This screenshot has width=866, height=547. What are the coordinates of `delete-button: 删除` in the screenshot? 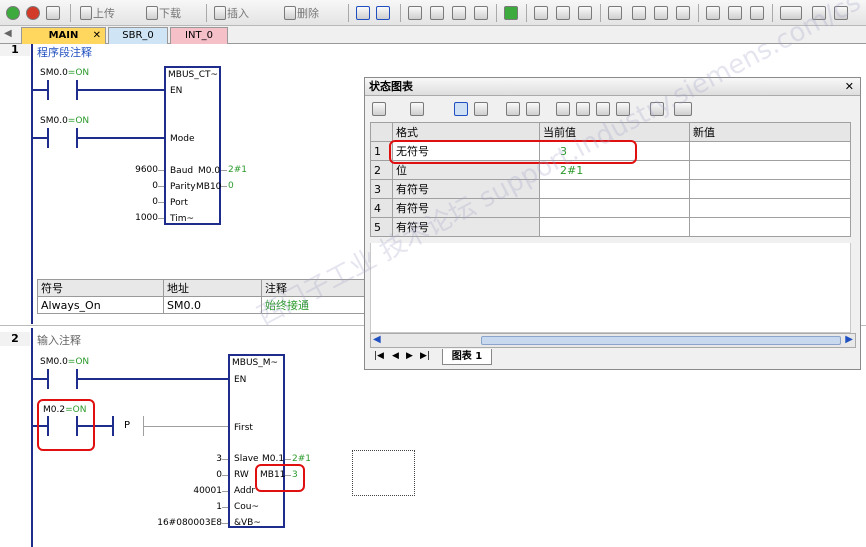 It's located at (301, 13).